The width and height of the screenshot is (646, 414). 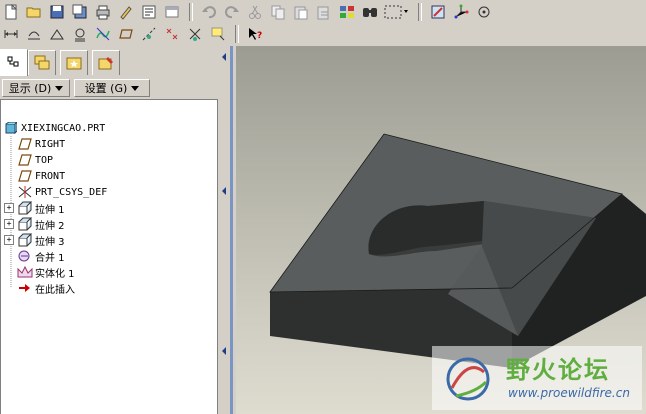 I want to click on tree-root: XIEXINGCAO.PRT, so click(x=54, y=128).